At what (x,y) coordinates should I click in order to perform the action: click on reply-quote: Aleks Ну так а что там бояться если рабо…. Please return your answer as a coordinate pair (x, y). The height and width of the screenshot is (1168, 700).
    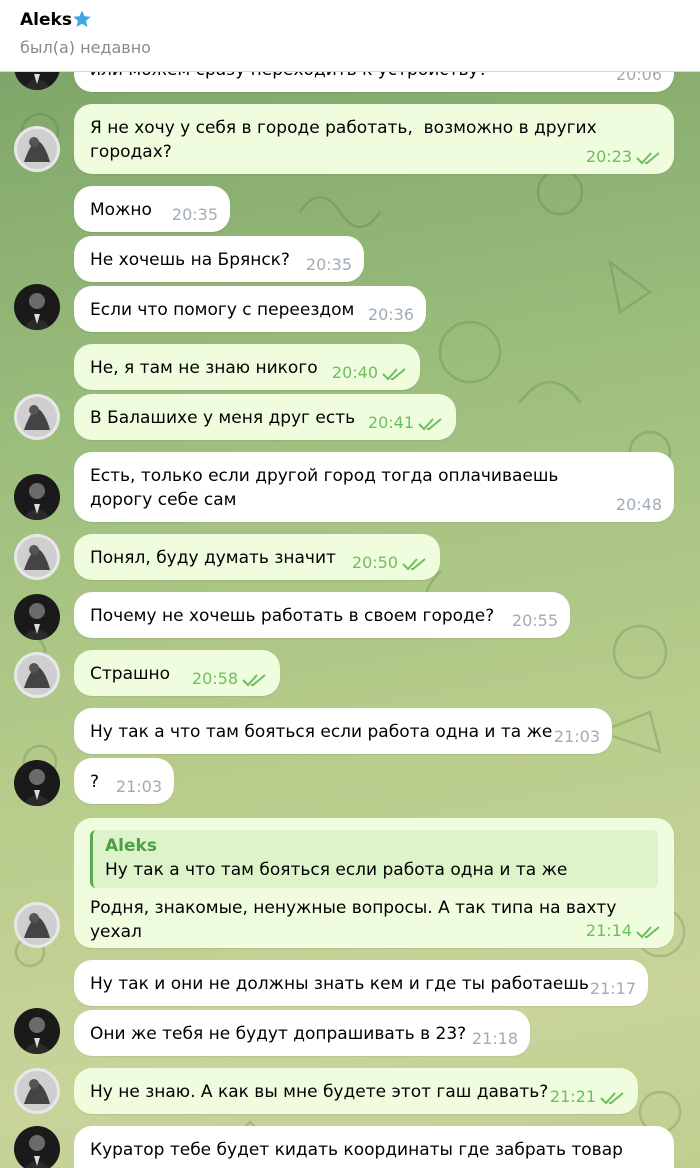
    Looking at the image, I should click on (374, 859).